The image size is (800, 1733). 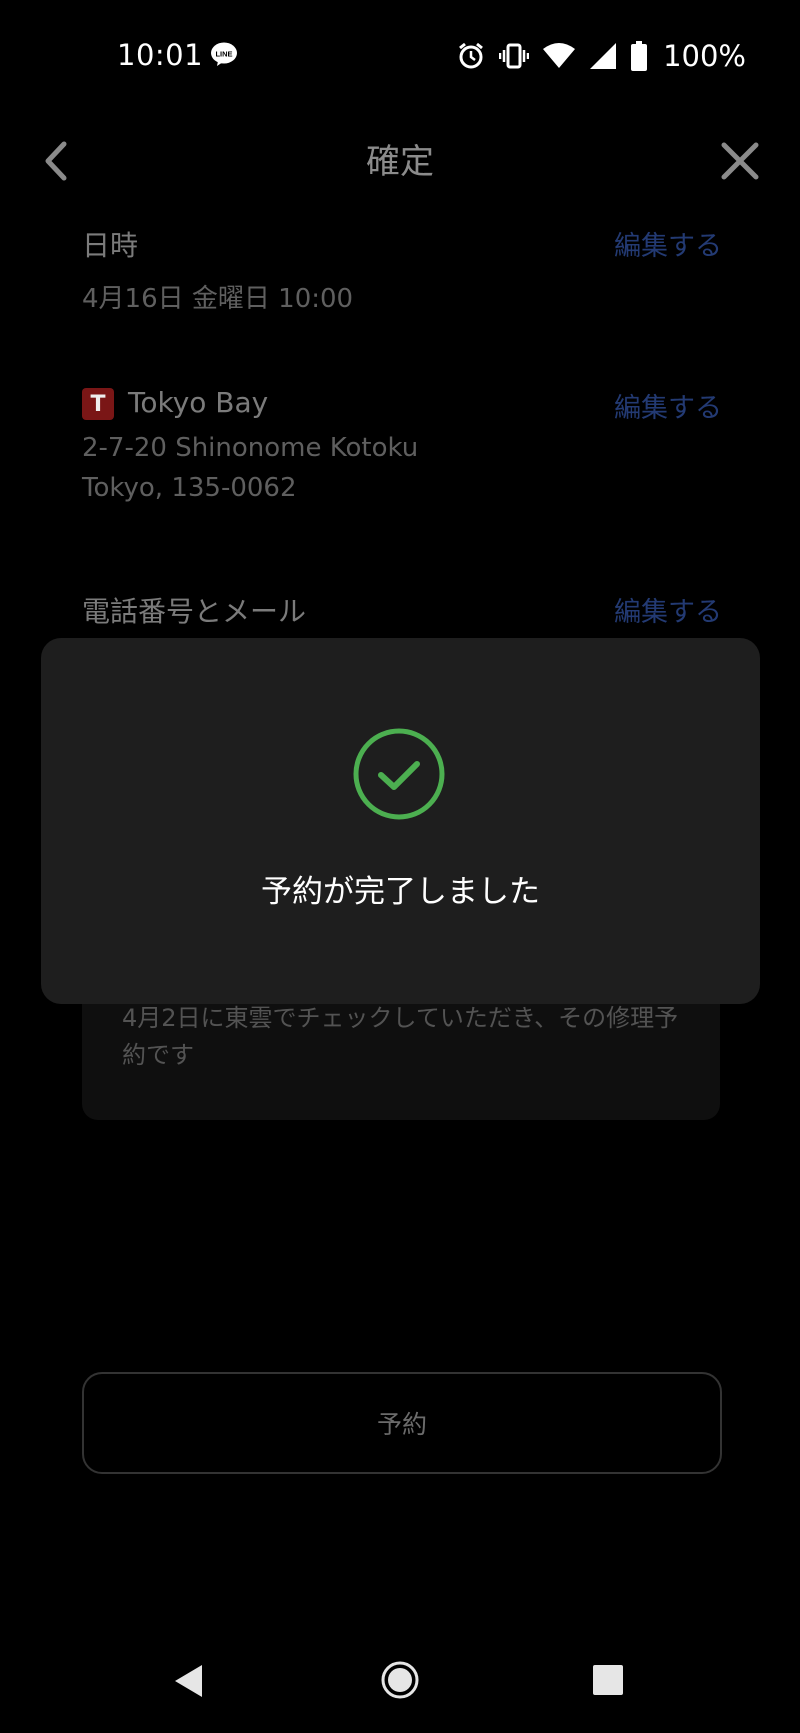 I want to click on reserve-button: 予約, so click(x=402, y=1423).